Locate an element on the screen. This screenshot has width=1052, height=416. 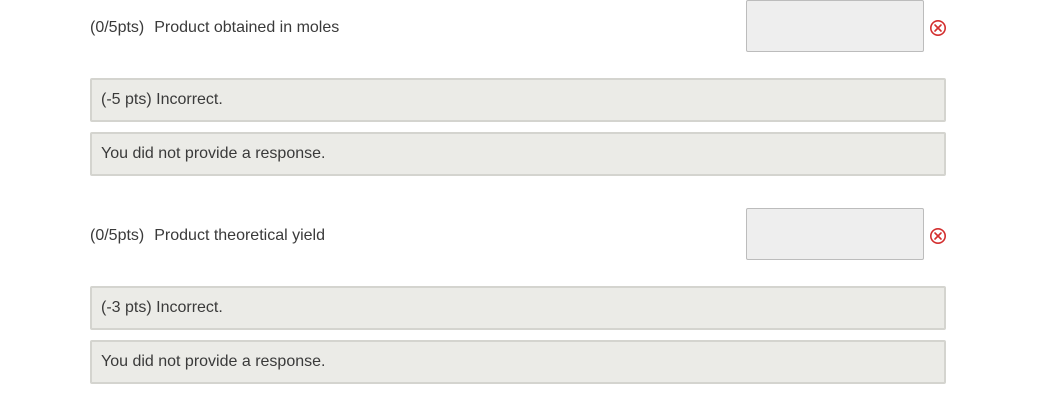
penalty-feedback: (-3 pts) Incorrect. is located at coordinates (518, 308).